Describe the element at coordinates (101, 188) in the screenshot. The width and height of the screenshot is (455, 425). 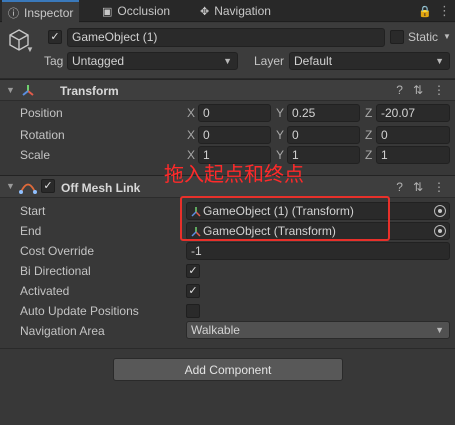
I see `offmesh-title: Off Mesh Link` at that location.